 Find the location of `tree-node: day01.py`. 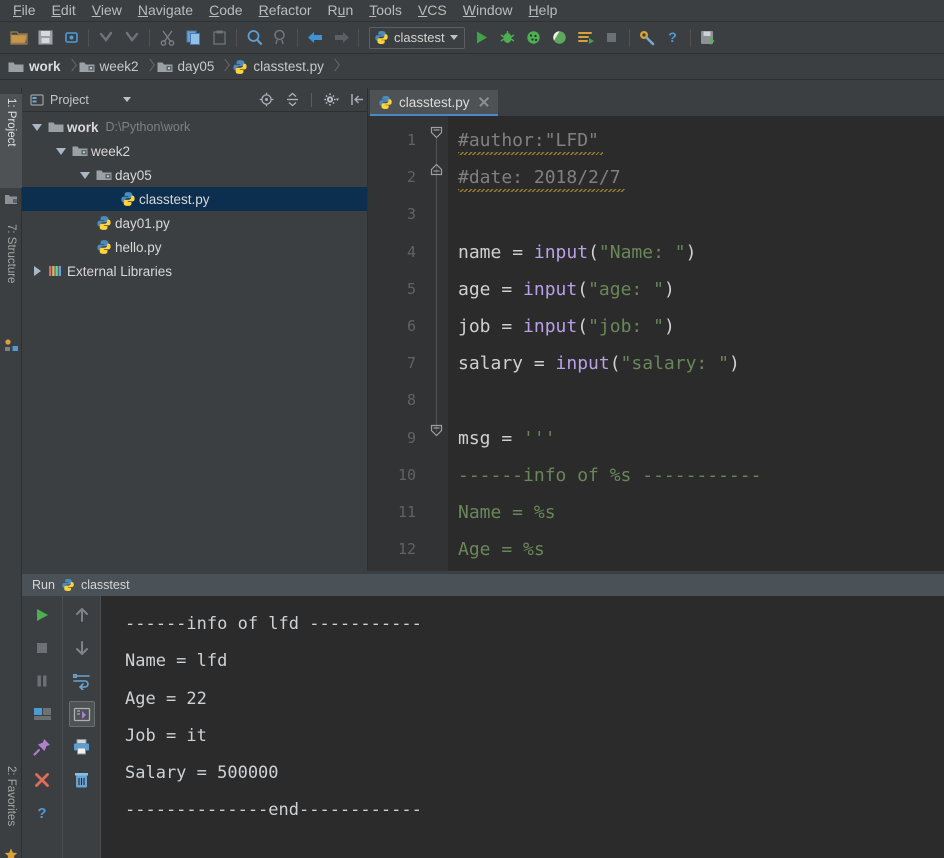

tree-node: day01.py is located at coordinates (194, 223).